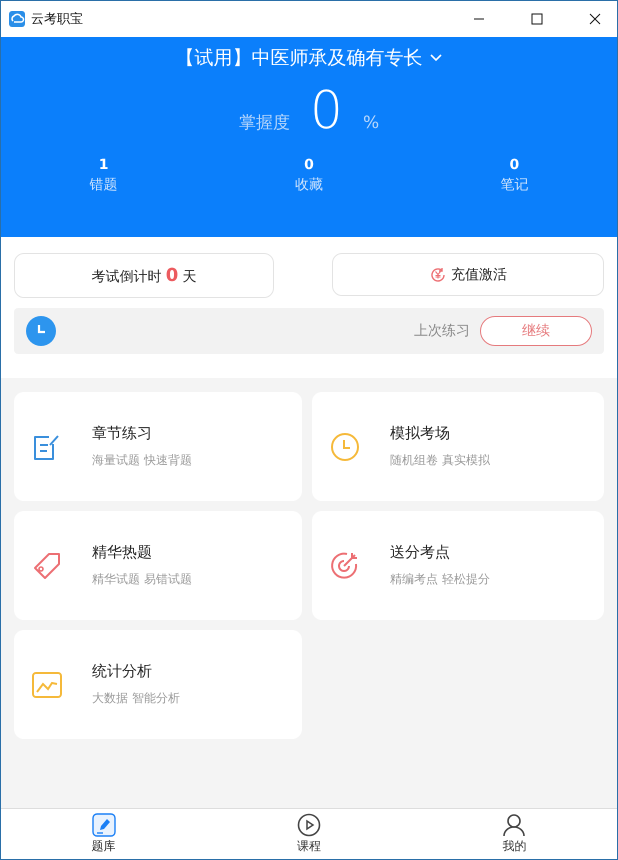  I want to click on nav-tab: 题库, so click(103, 834).